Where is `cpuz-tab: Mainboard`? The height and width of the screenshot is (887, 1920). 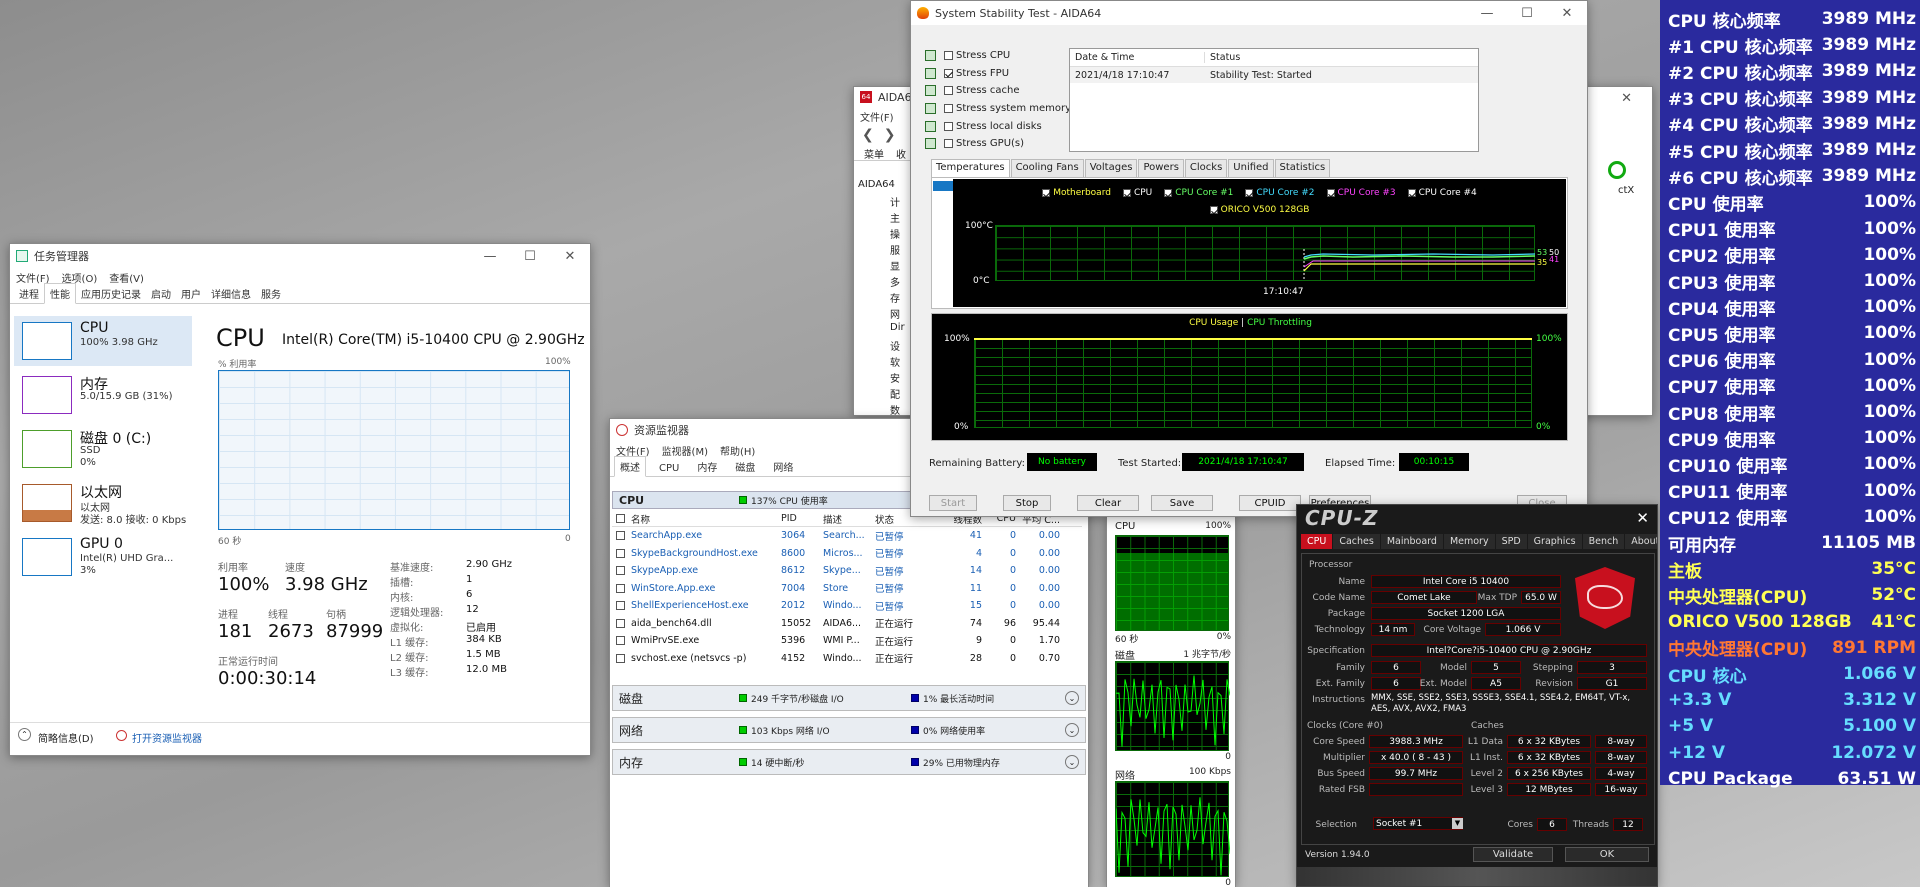
cpuz-tab: Mainboard is located at coordinates (1411, 541).